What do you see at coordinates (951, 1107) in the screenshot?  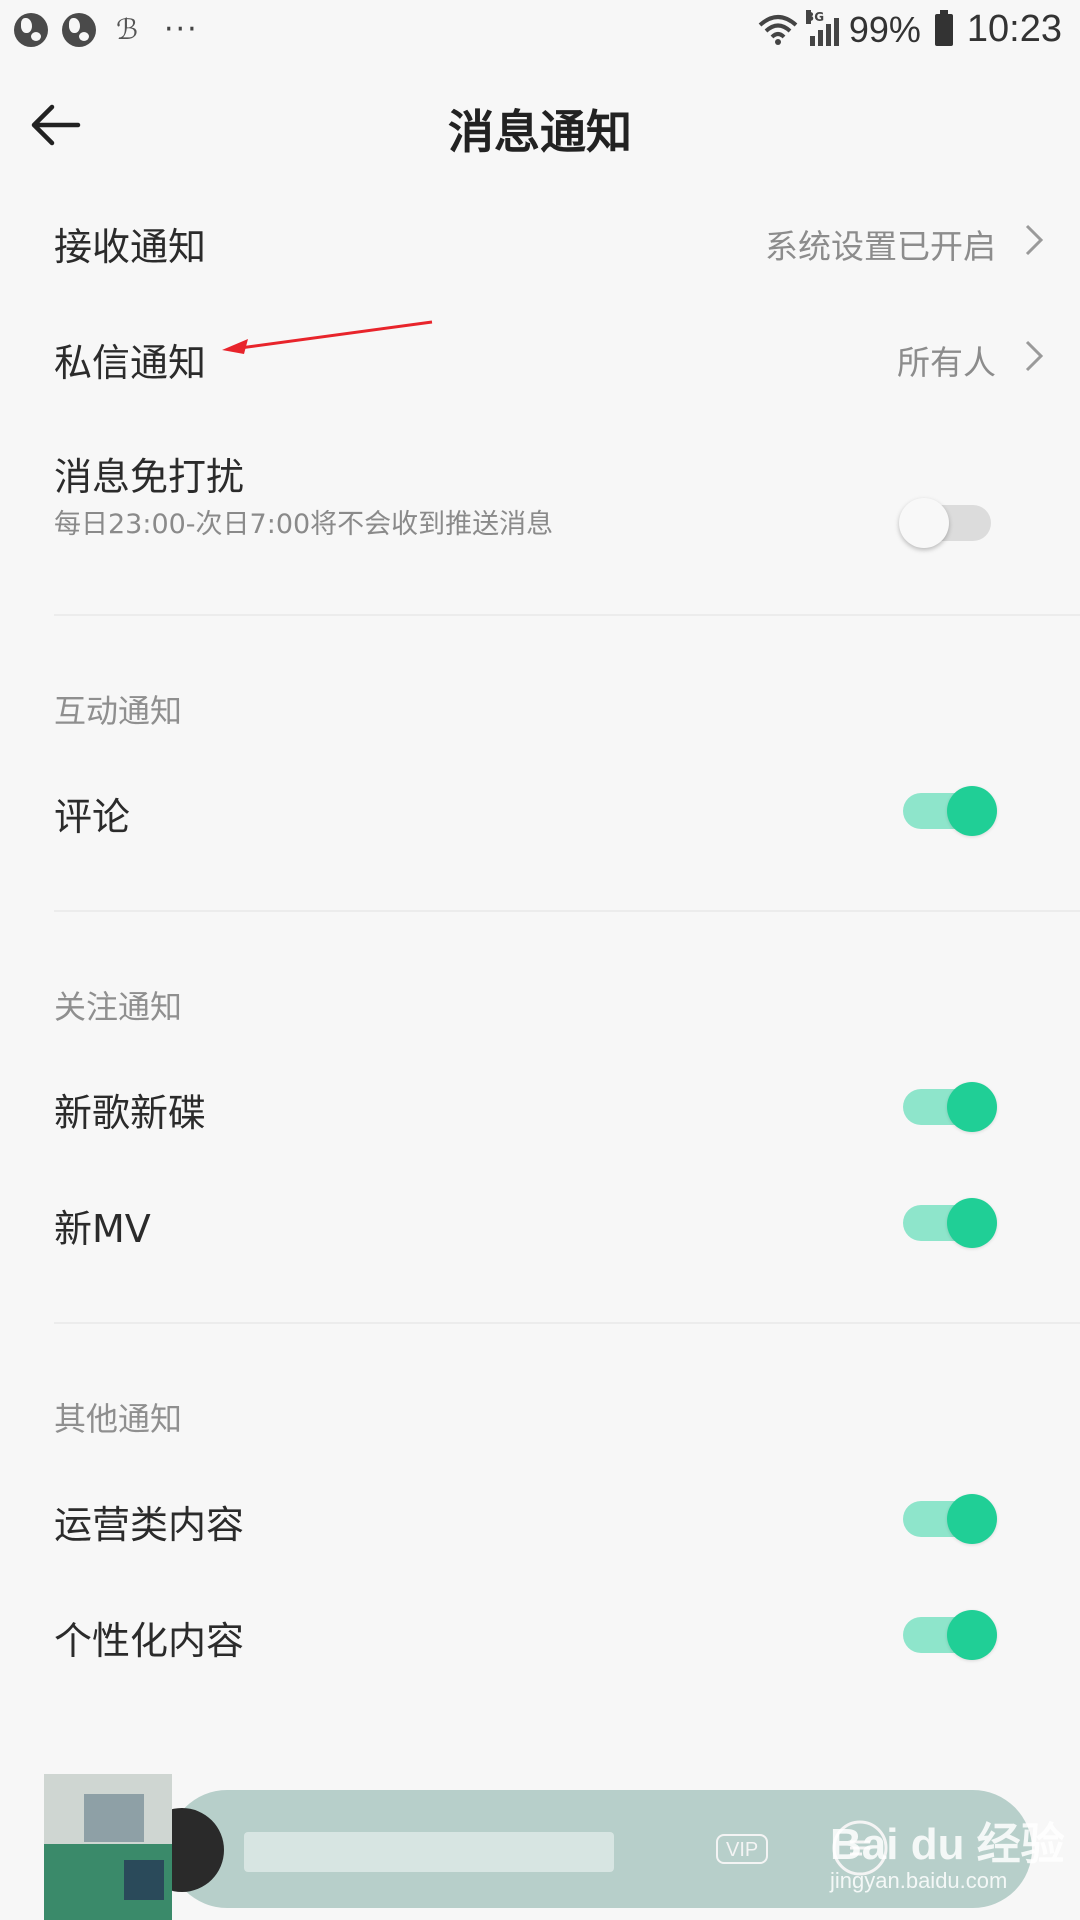 I see `new-album-toggle` at bounding box center [951, 1107].